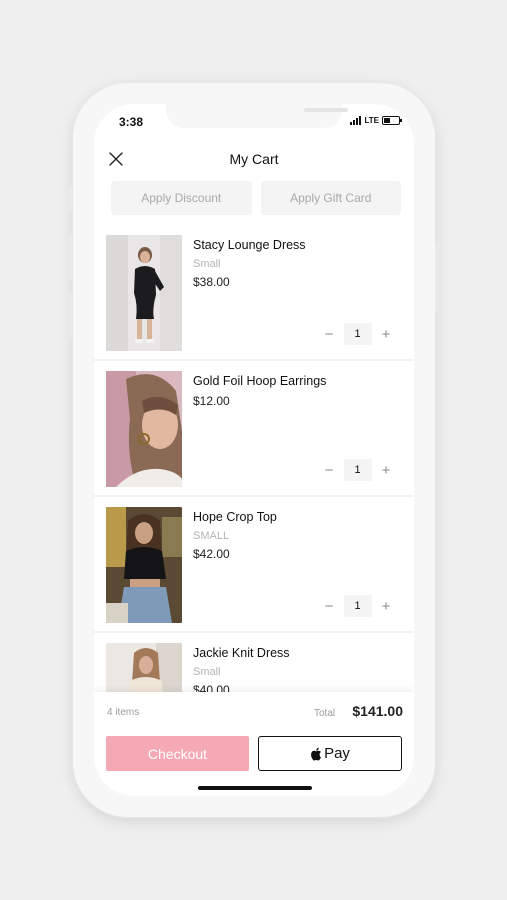 This screenshot has height=900, width=507. I want to click on home-indicator, so click(255, 788).